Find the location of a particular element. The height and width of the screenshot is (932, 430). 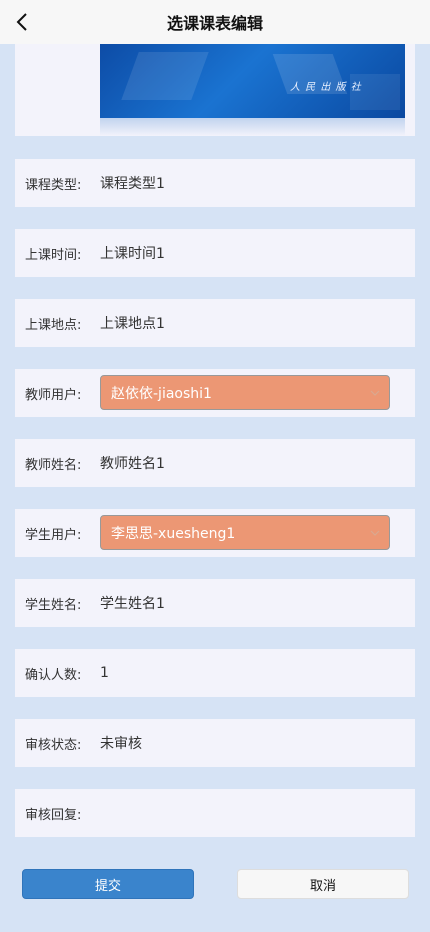

field-course-type: 课程类型: 课程类型1 is located at coordinates (215, 183).